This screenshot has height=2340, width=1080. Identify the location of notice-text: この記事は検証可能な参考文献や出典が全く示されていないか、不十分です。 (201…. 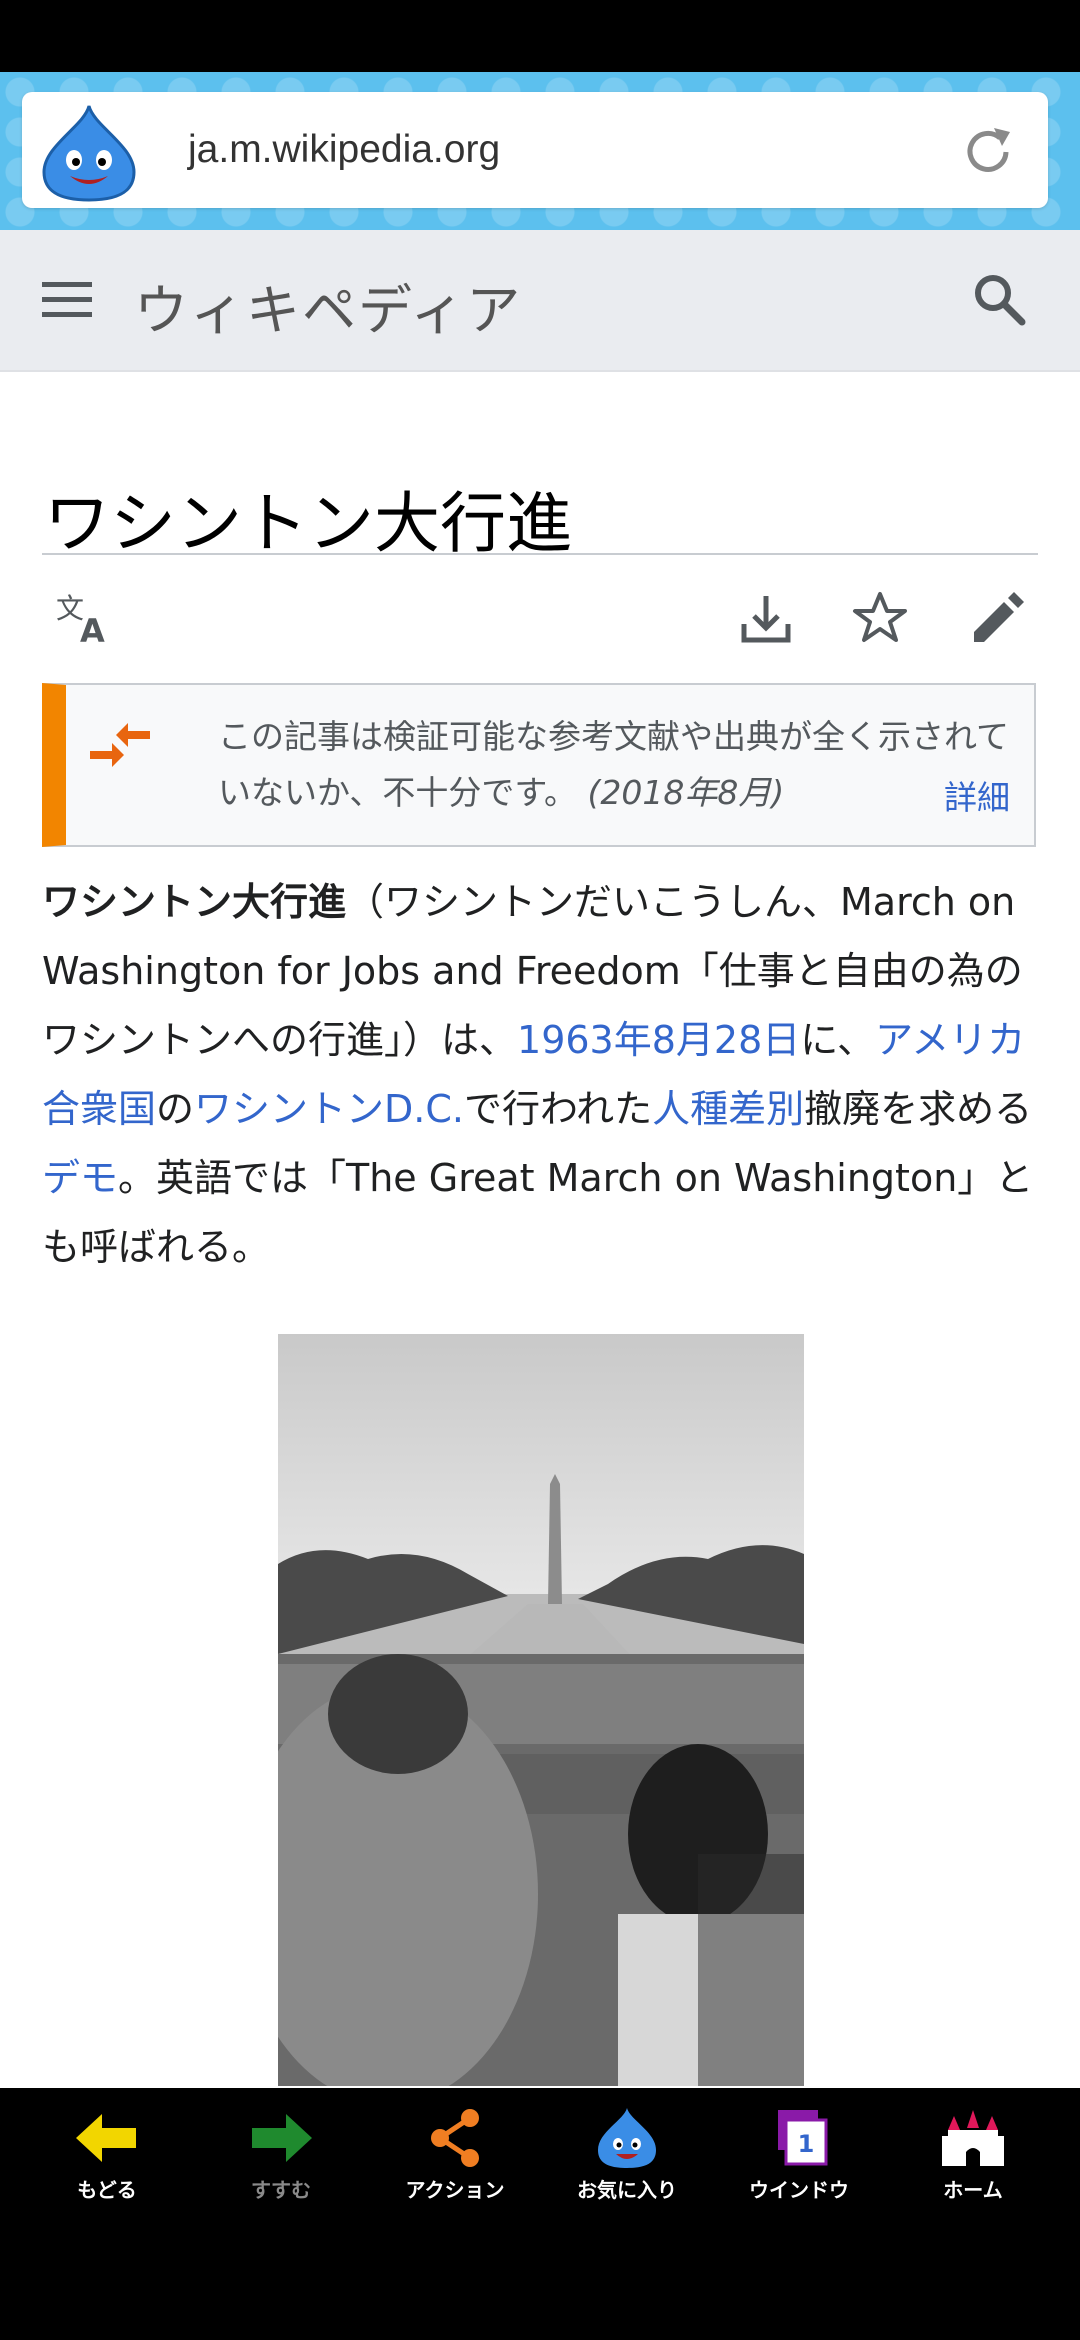
(618, 765).